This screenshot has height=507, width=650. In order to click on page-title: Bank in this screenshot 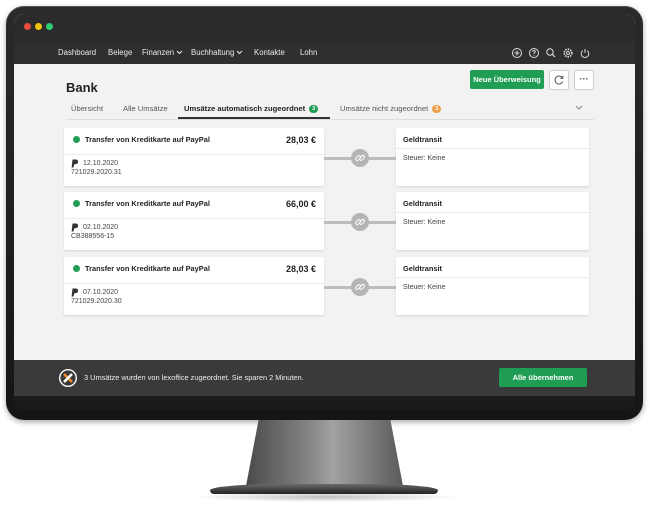, I will do `click(82, 87)`.